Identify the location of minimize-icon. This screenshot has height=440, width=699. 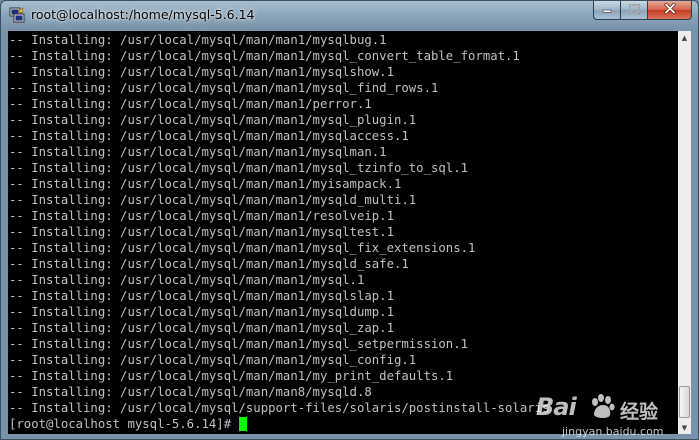
(607, 10).